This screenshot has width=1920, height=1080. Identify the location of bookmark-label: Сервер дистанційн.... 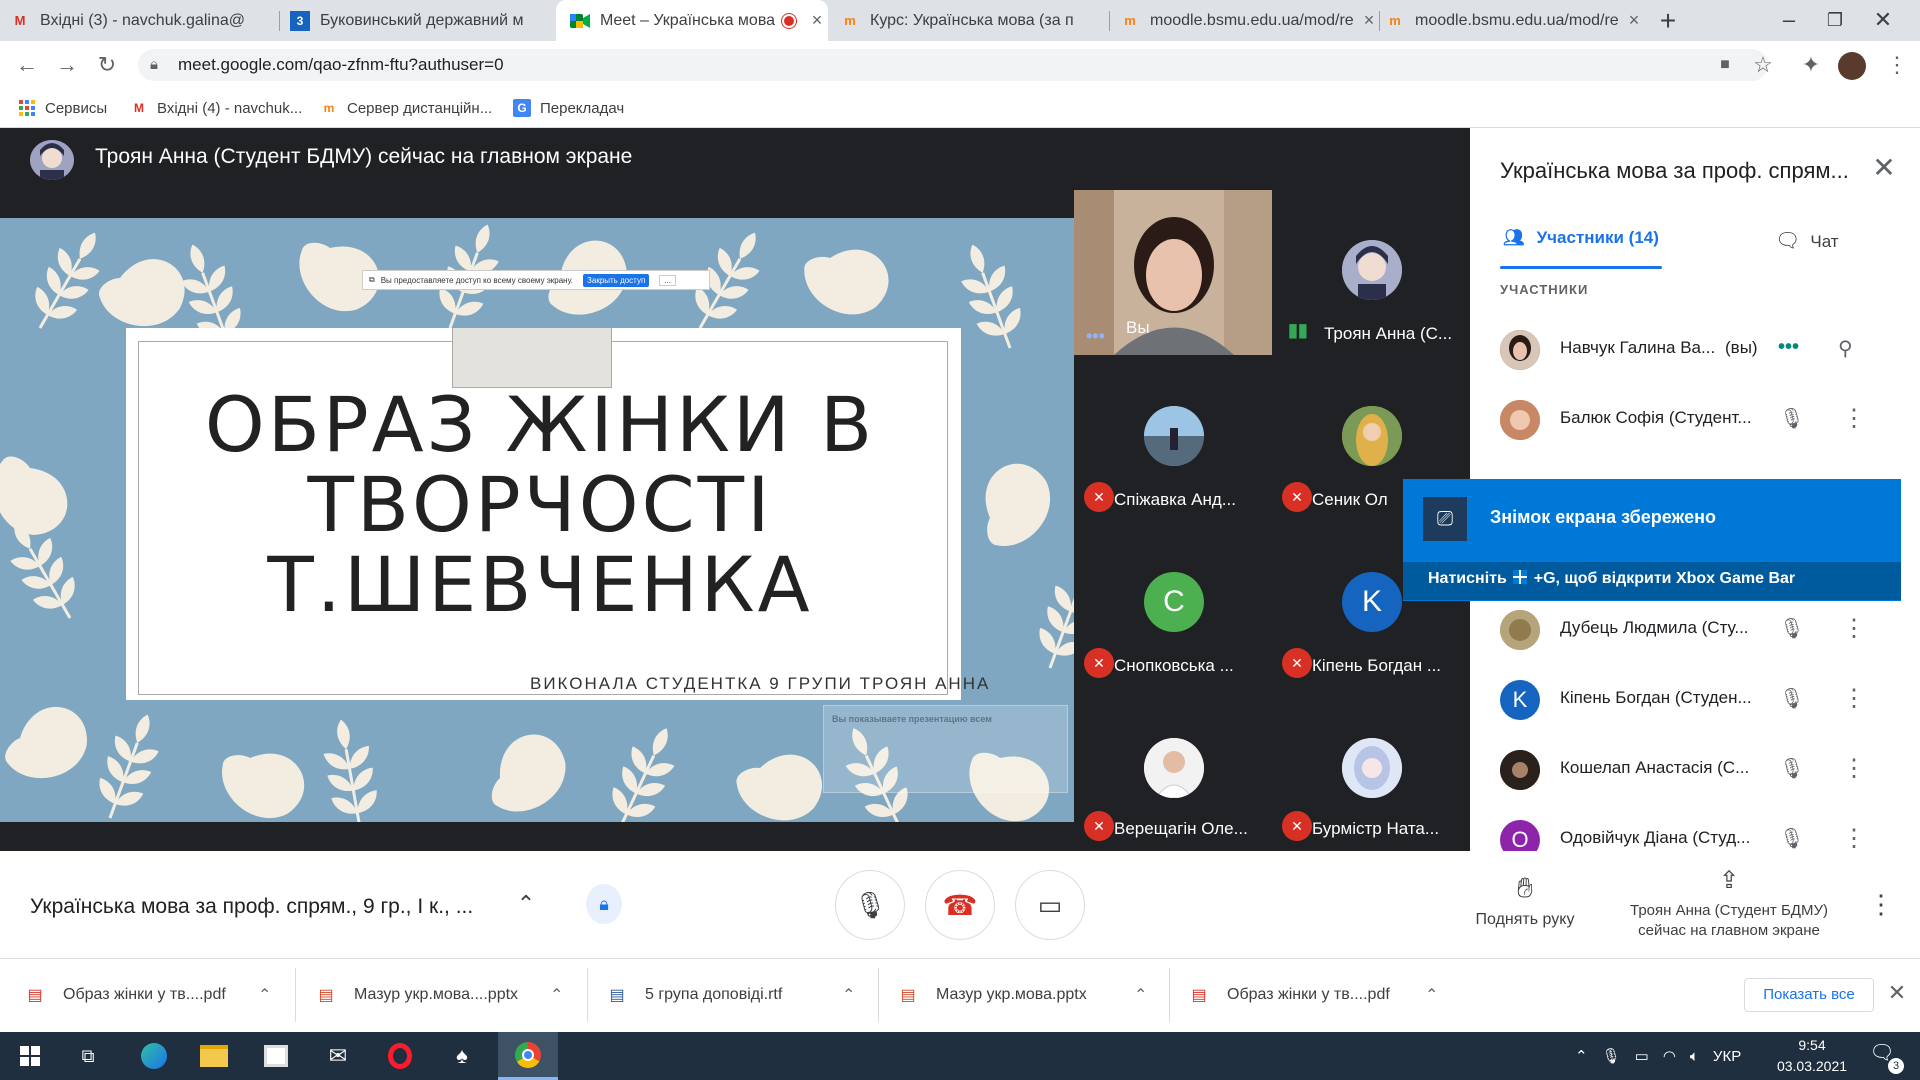
(420, 108).